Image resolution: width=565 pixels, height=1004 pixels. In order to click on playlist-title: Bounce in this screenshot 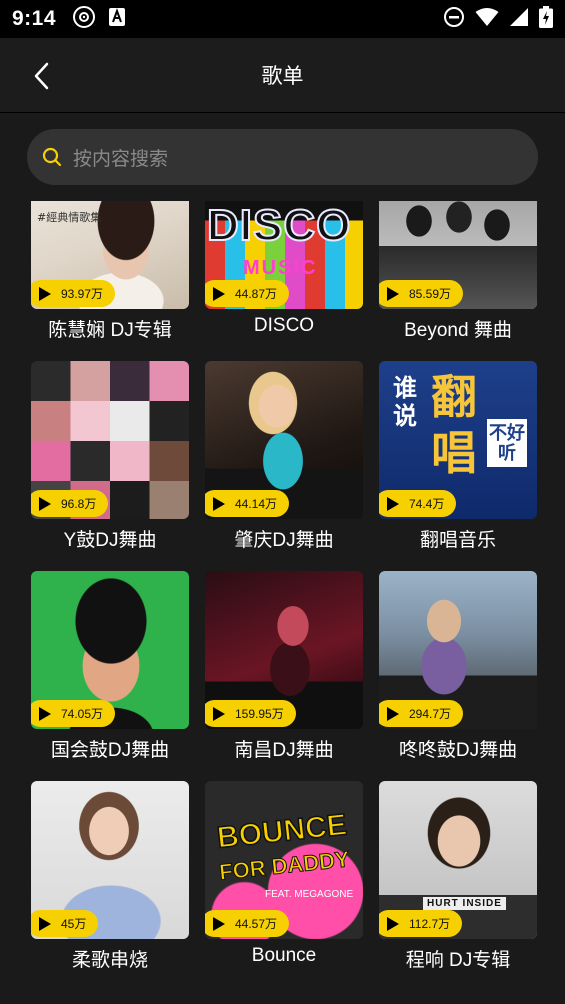, I will do `click(284, 955)`.